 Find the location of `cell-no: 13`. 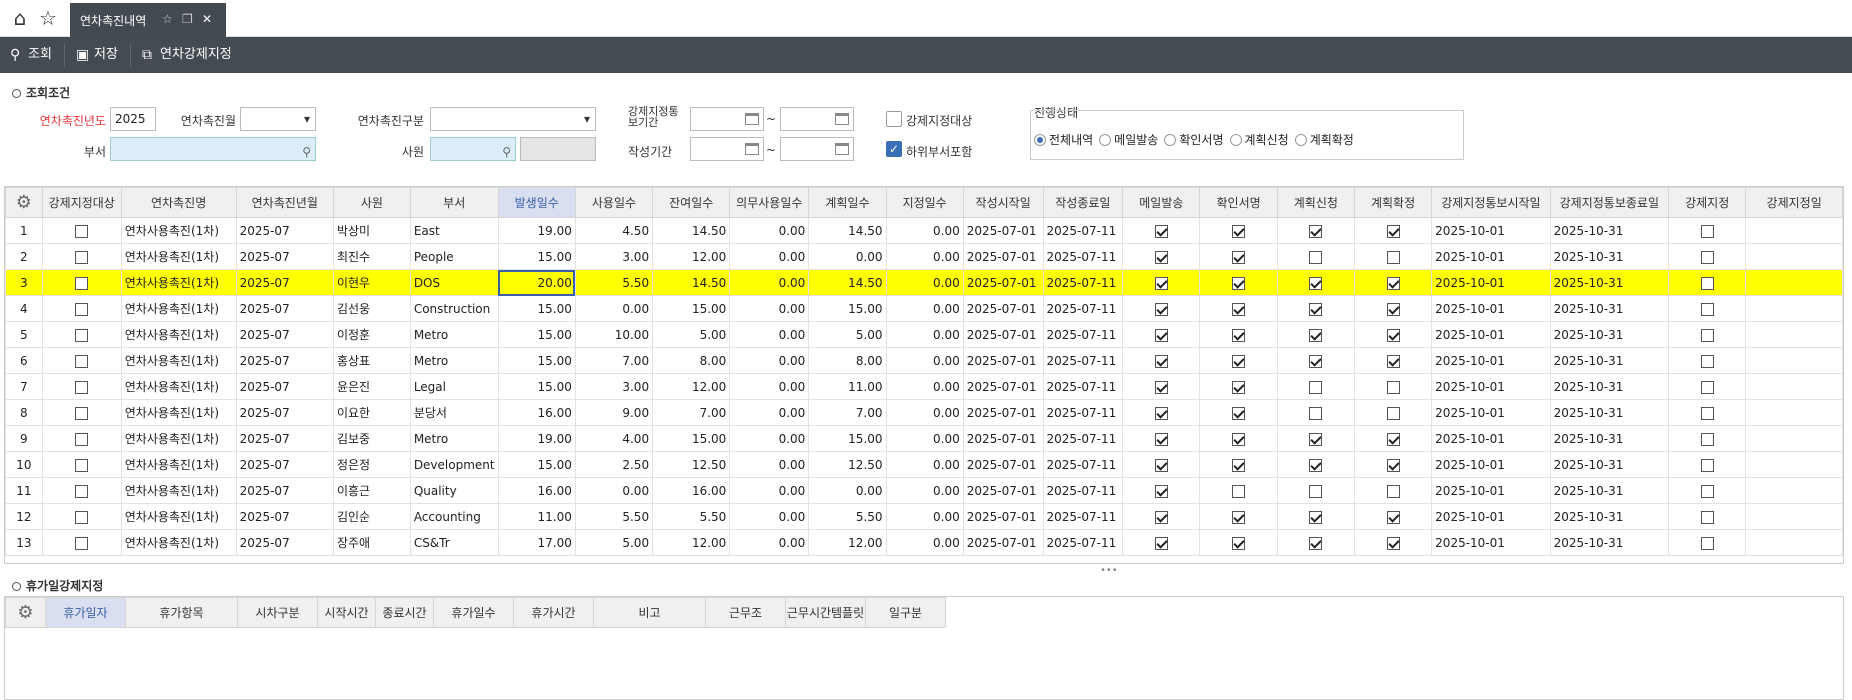

cell-no: 13 is located at coordinates (24, 542).